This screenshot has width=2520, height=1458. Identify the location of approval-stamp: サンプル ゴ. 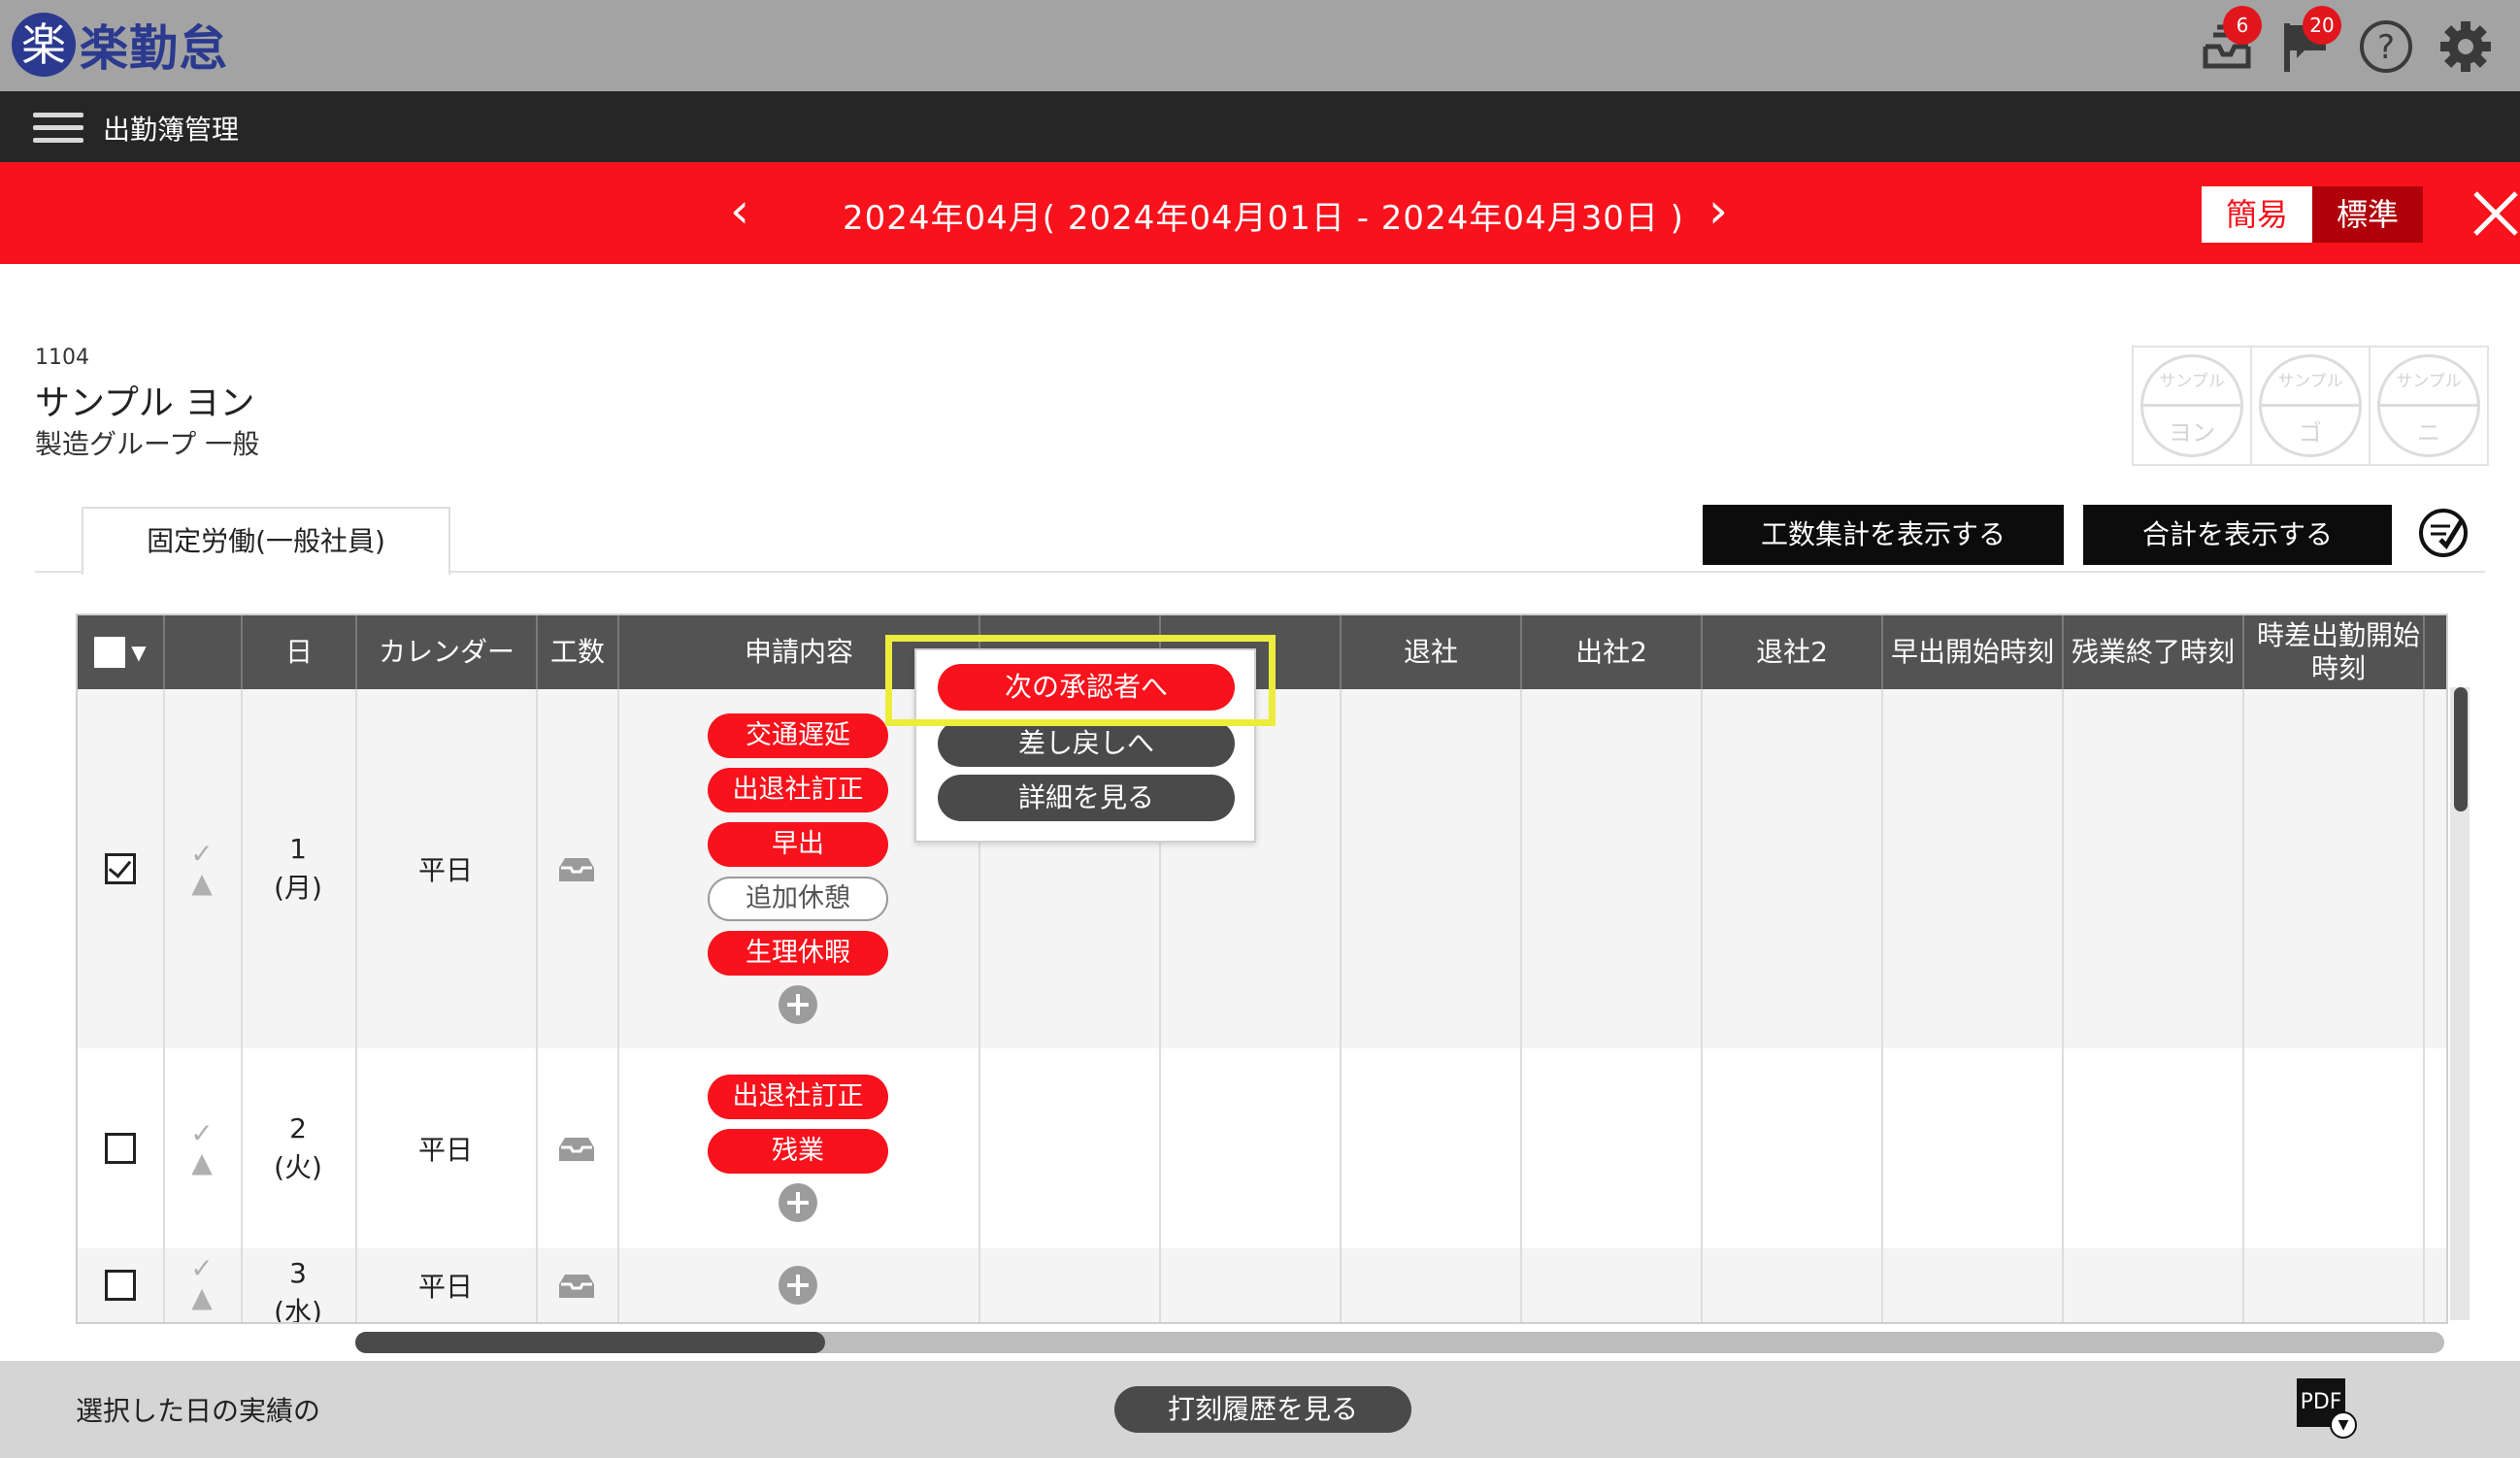
(2310, 405).